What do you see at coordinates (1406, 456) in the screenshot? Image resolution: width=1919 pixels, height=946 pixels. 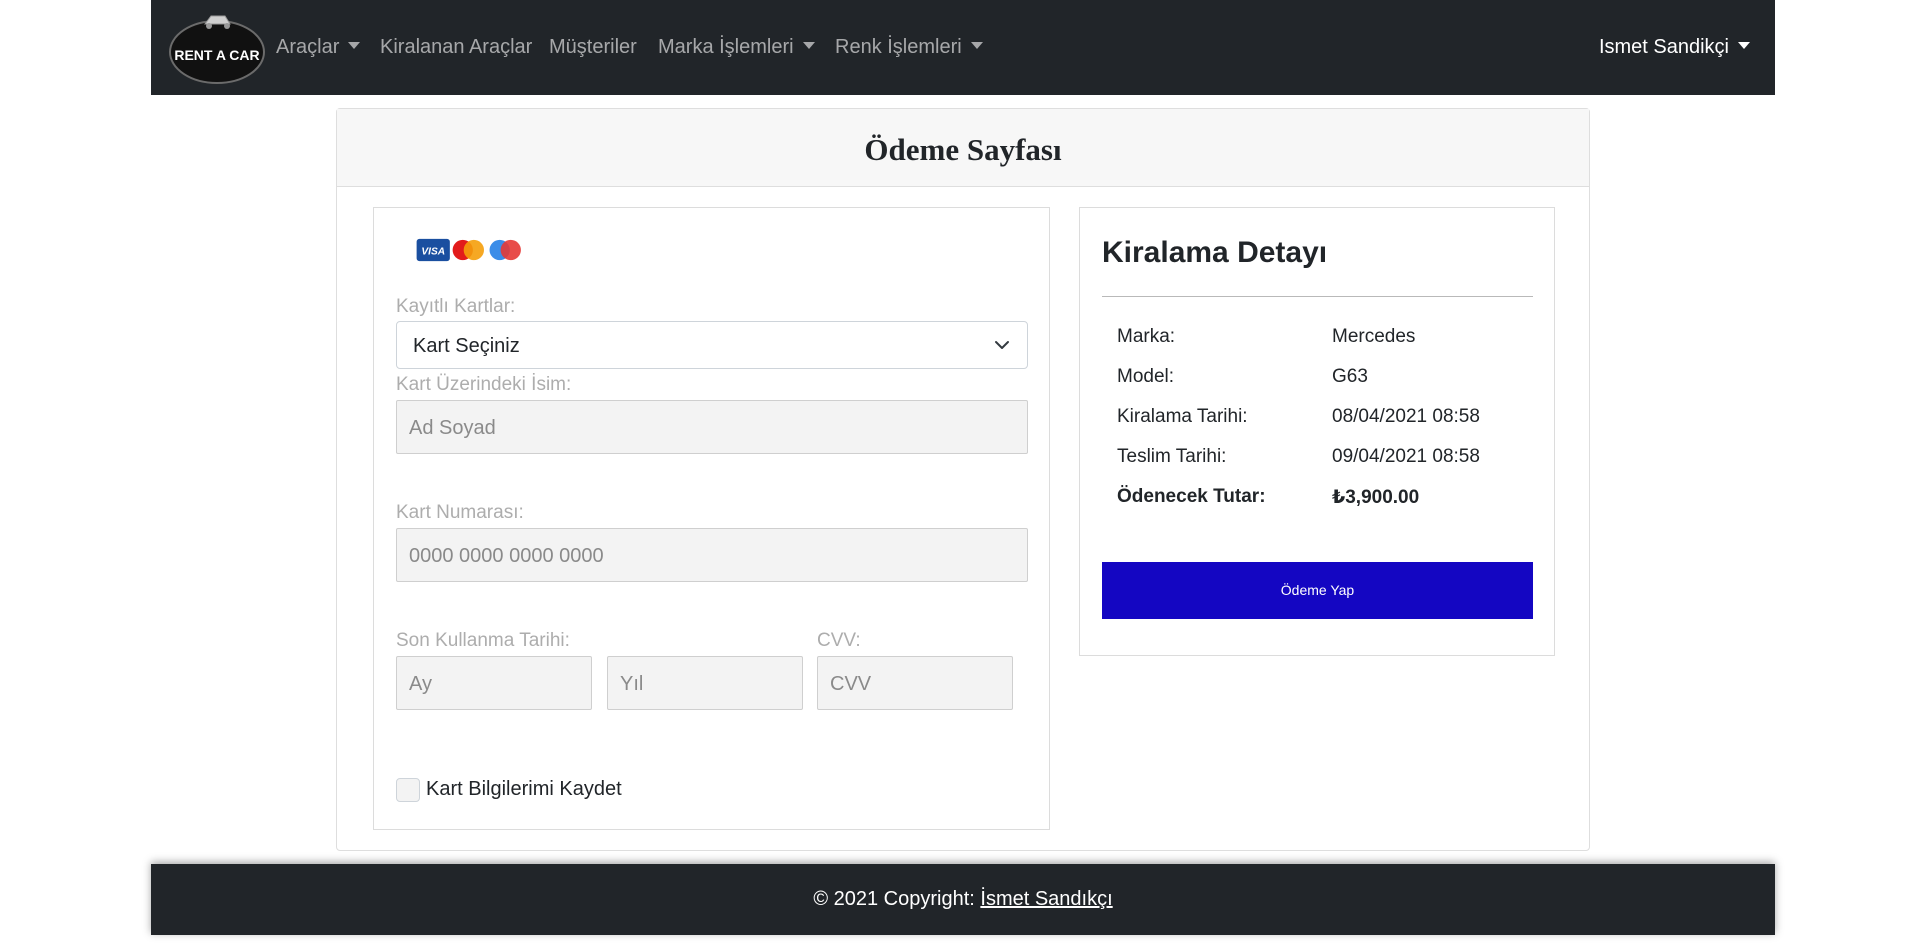 I see `detail-value: 09/04/2021 08:58` at bounding box center [1406, 456].